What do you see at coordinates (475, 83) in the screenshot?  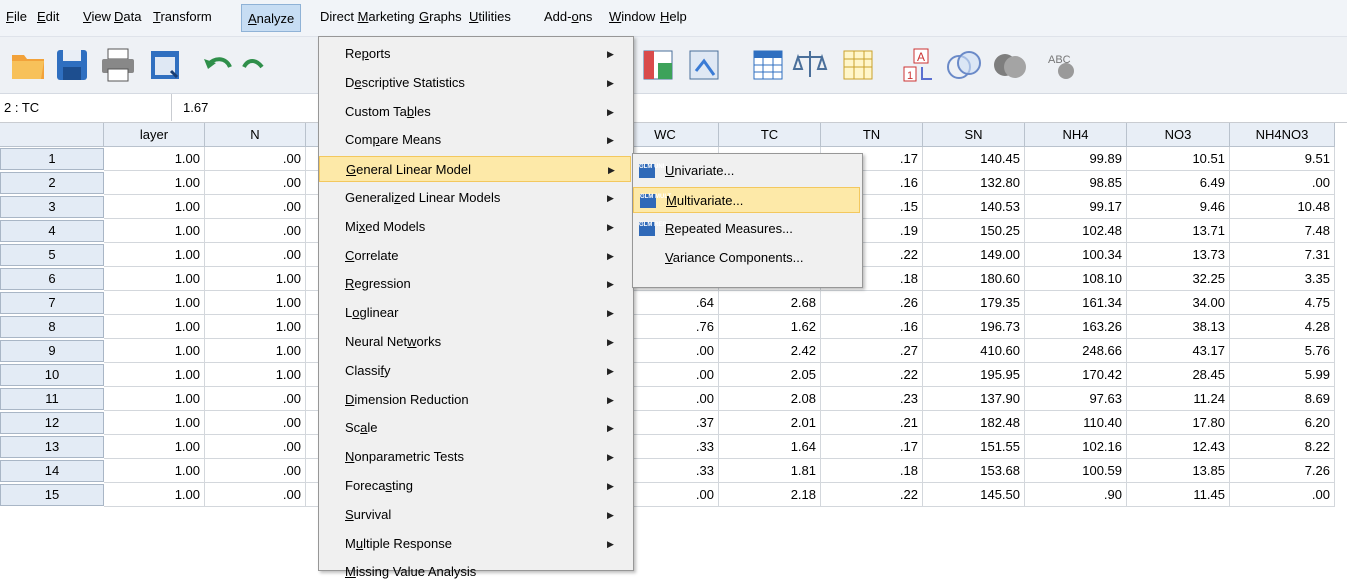 I see `analyze-menu-item: Descriptive Statistics ▶` at bounding box center [475, 83].